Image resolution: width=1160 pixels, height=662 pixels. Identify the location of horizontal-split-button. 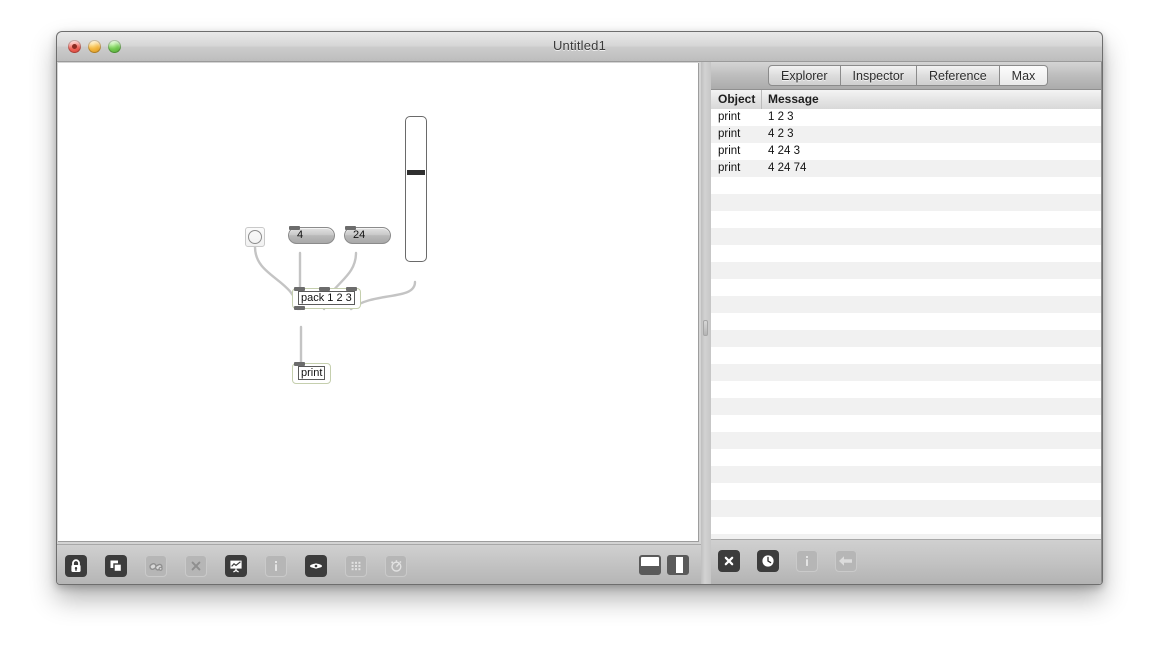
(650, 565).